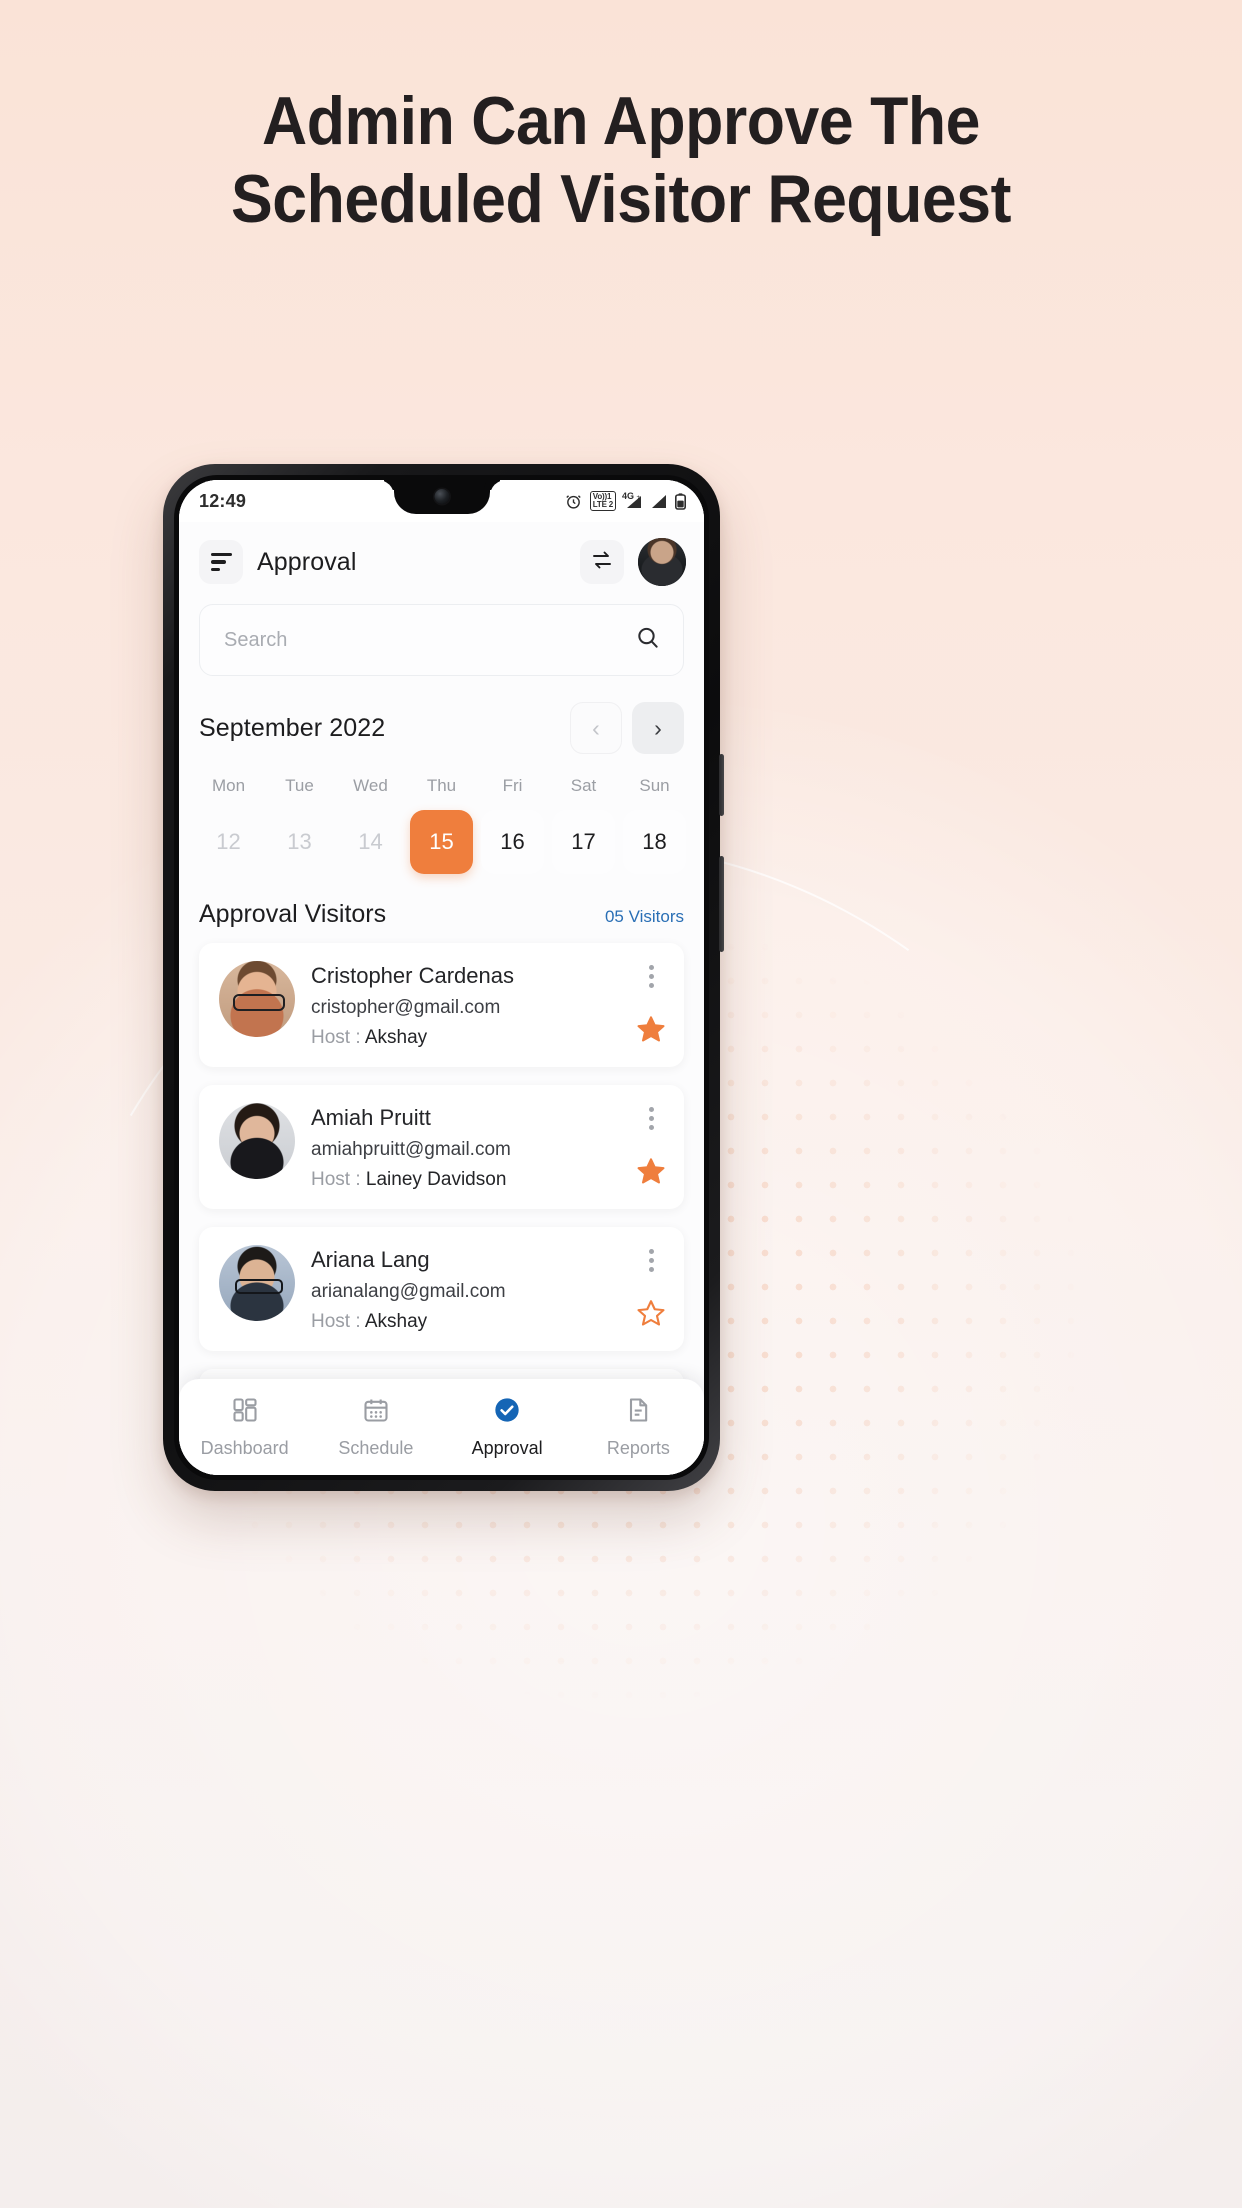  I want to click on bottom-navigation: Dashboard Schedule Approval Reports, so click(441, 1427).